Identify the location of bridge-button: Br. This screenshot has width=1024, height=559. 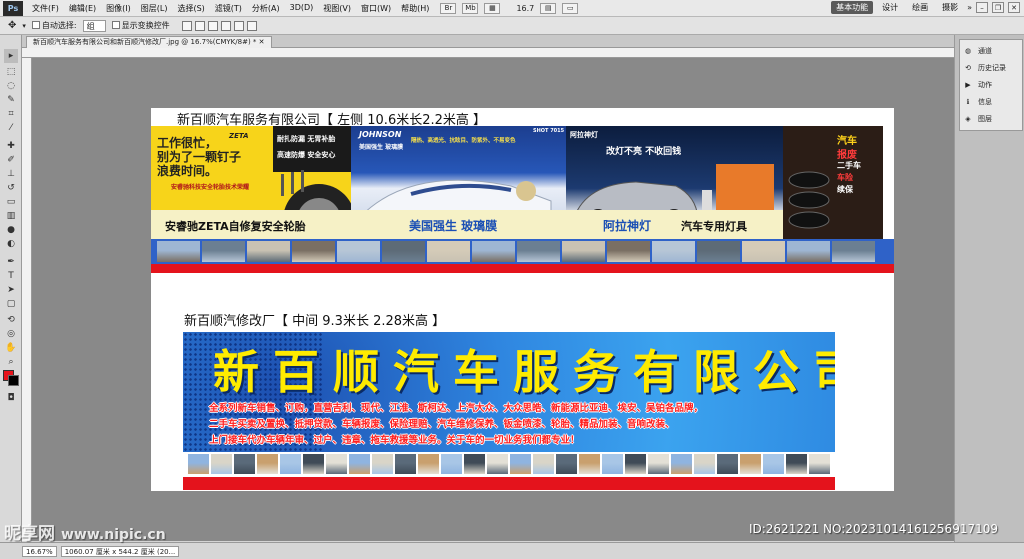
(448, 8).